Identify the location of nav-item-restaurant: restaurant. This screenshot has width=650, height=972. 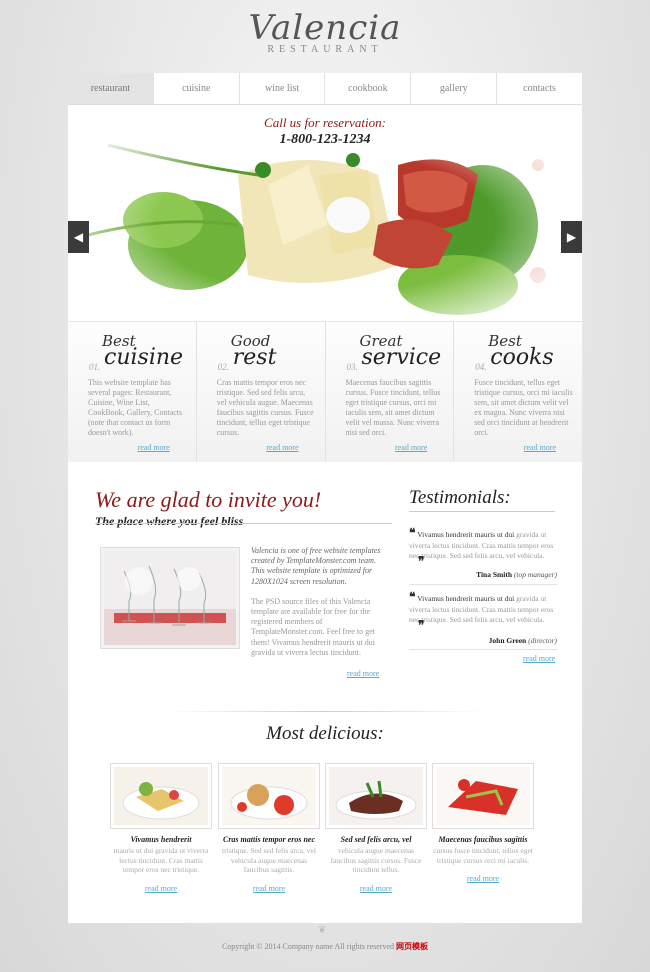
(111, 88).